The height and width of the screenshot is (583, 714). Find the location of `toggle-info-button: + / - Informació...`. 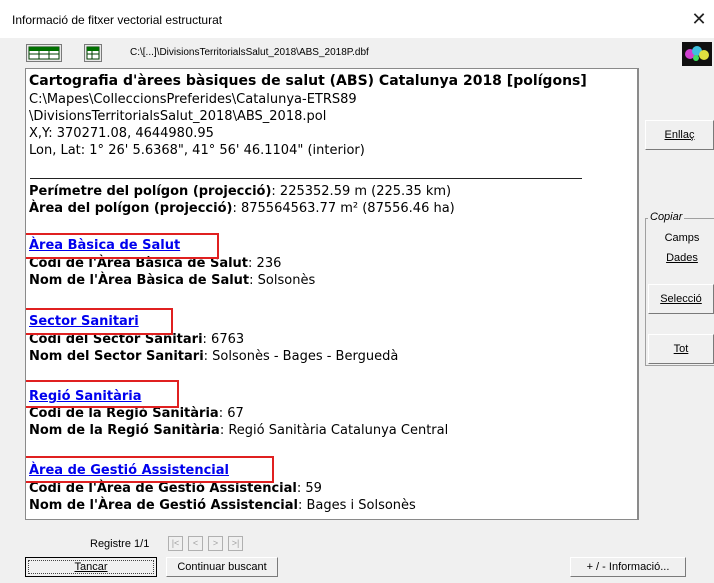

toggle-info-button: + / - Informació... is located at coordinates (628, 567).